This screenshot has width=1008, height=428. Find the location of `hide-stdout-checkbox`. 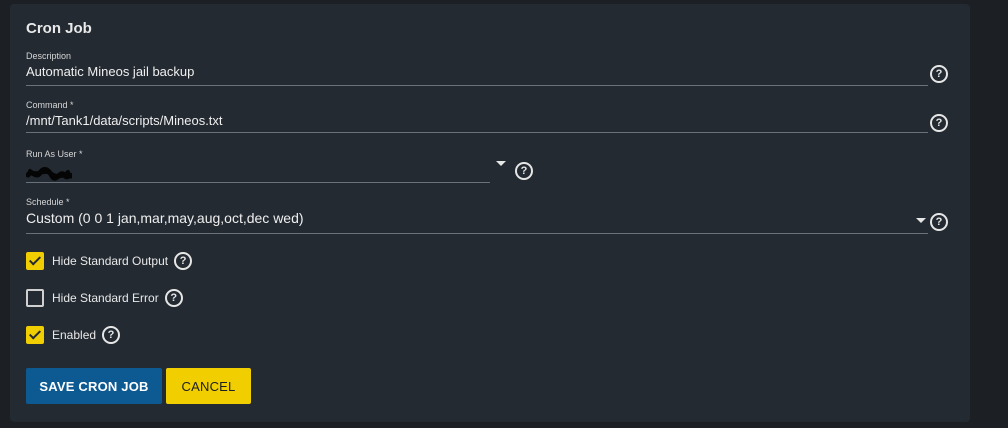

hide-stdout-checkbox is located at coordinates (35, 261).